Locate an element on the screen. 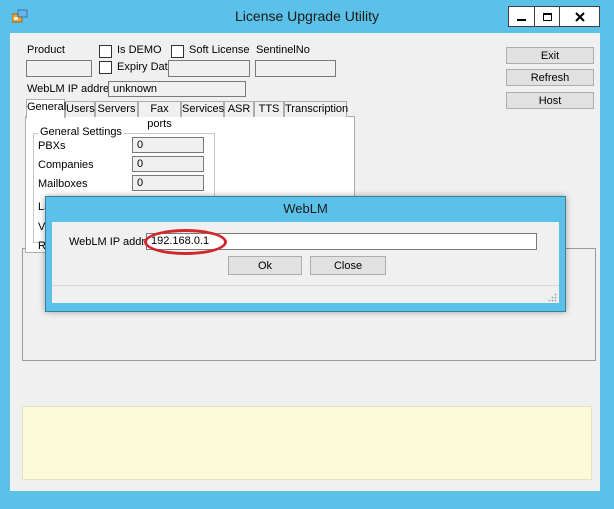 Image resolution: width=614 pixels, height=509 pixels. weblm-dialog-body is located at coordinates (305, 253).